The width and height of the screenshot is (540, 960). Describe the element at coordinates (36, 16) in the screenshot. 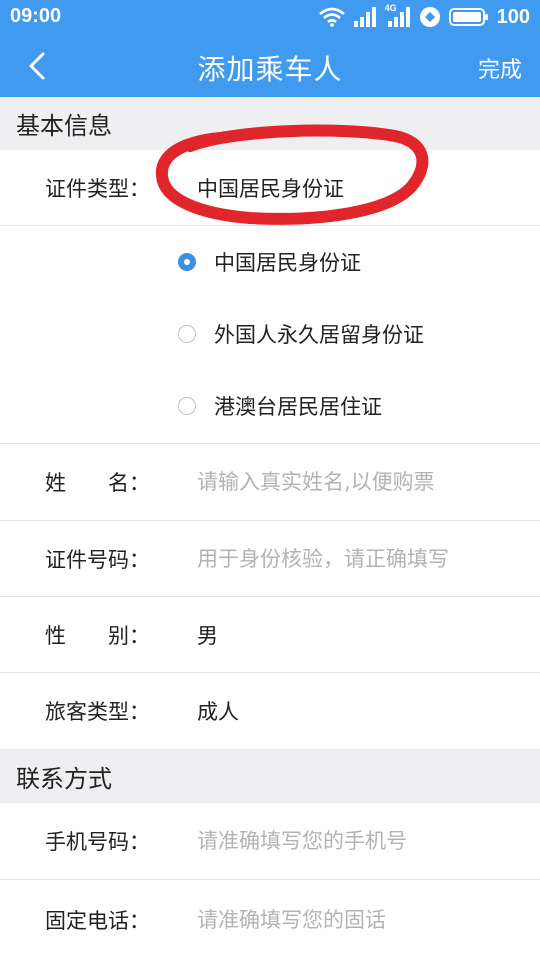

I see `status-time: 09:00` at that location.